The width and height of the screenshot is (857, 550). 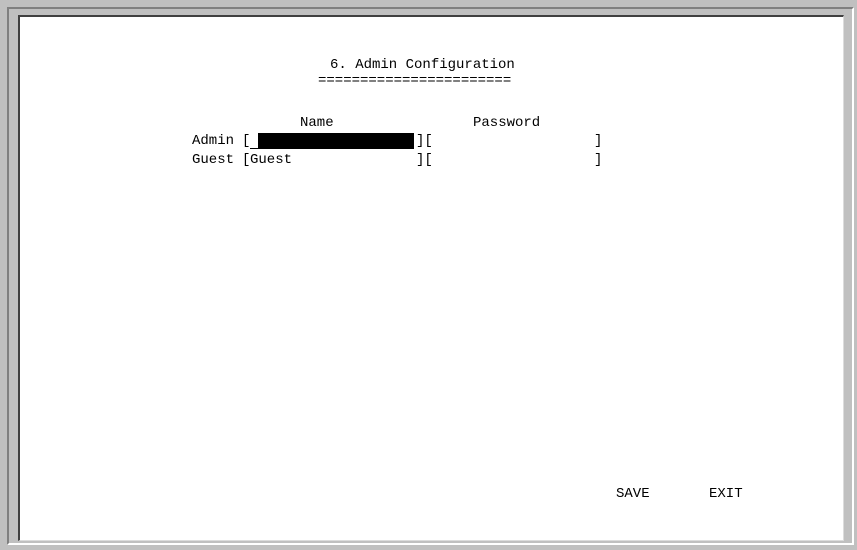 I want to click on row-label-guest: Guest, so click(x=213, y=160).